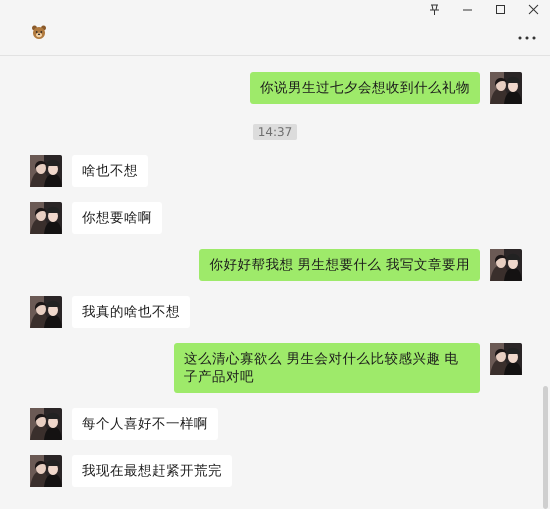 The height and width of the screenshot is (509, 550). What do you see at coordinates (533, 9) in the screenshot?
I see `close-icon` at bounding box center [533, 9].